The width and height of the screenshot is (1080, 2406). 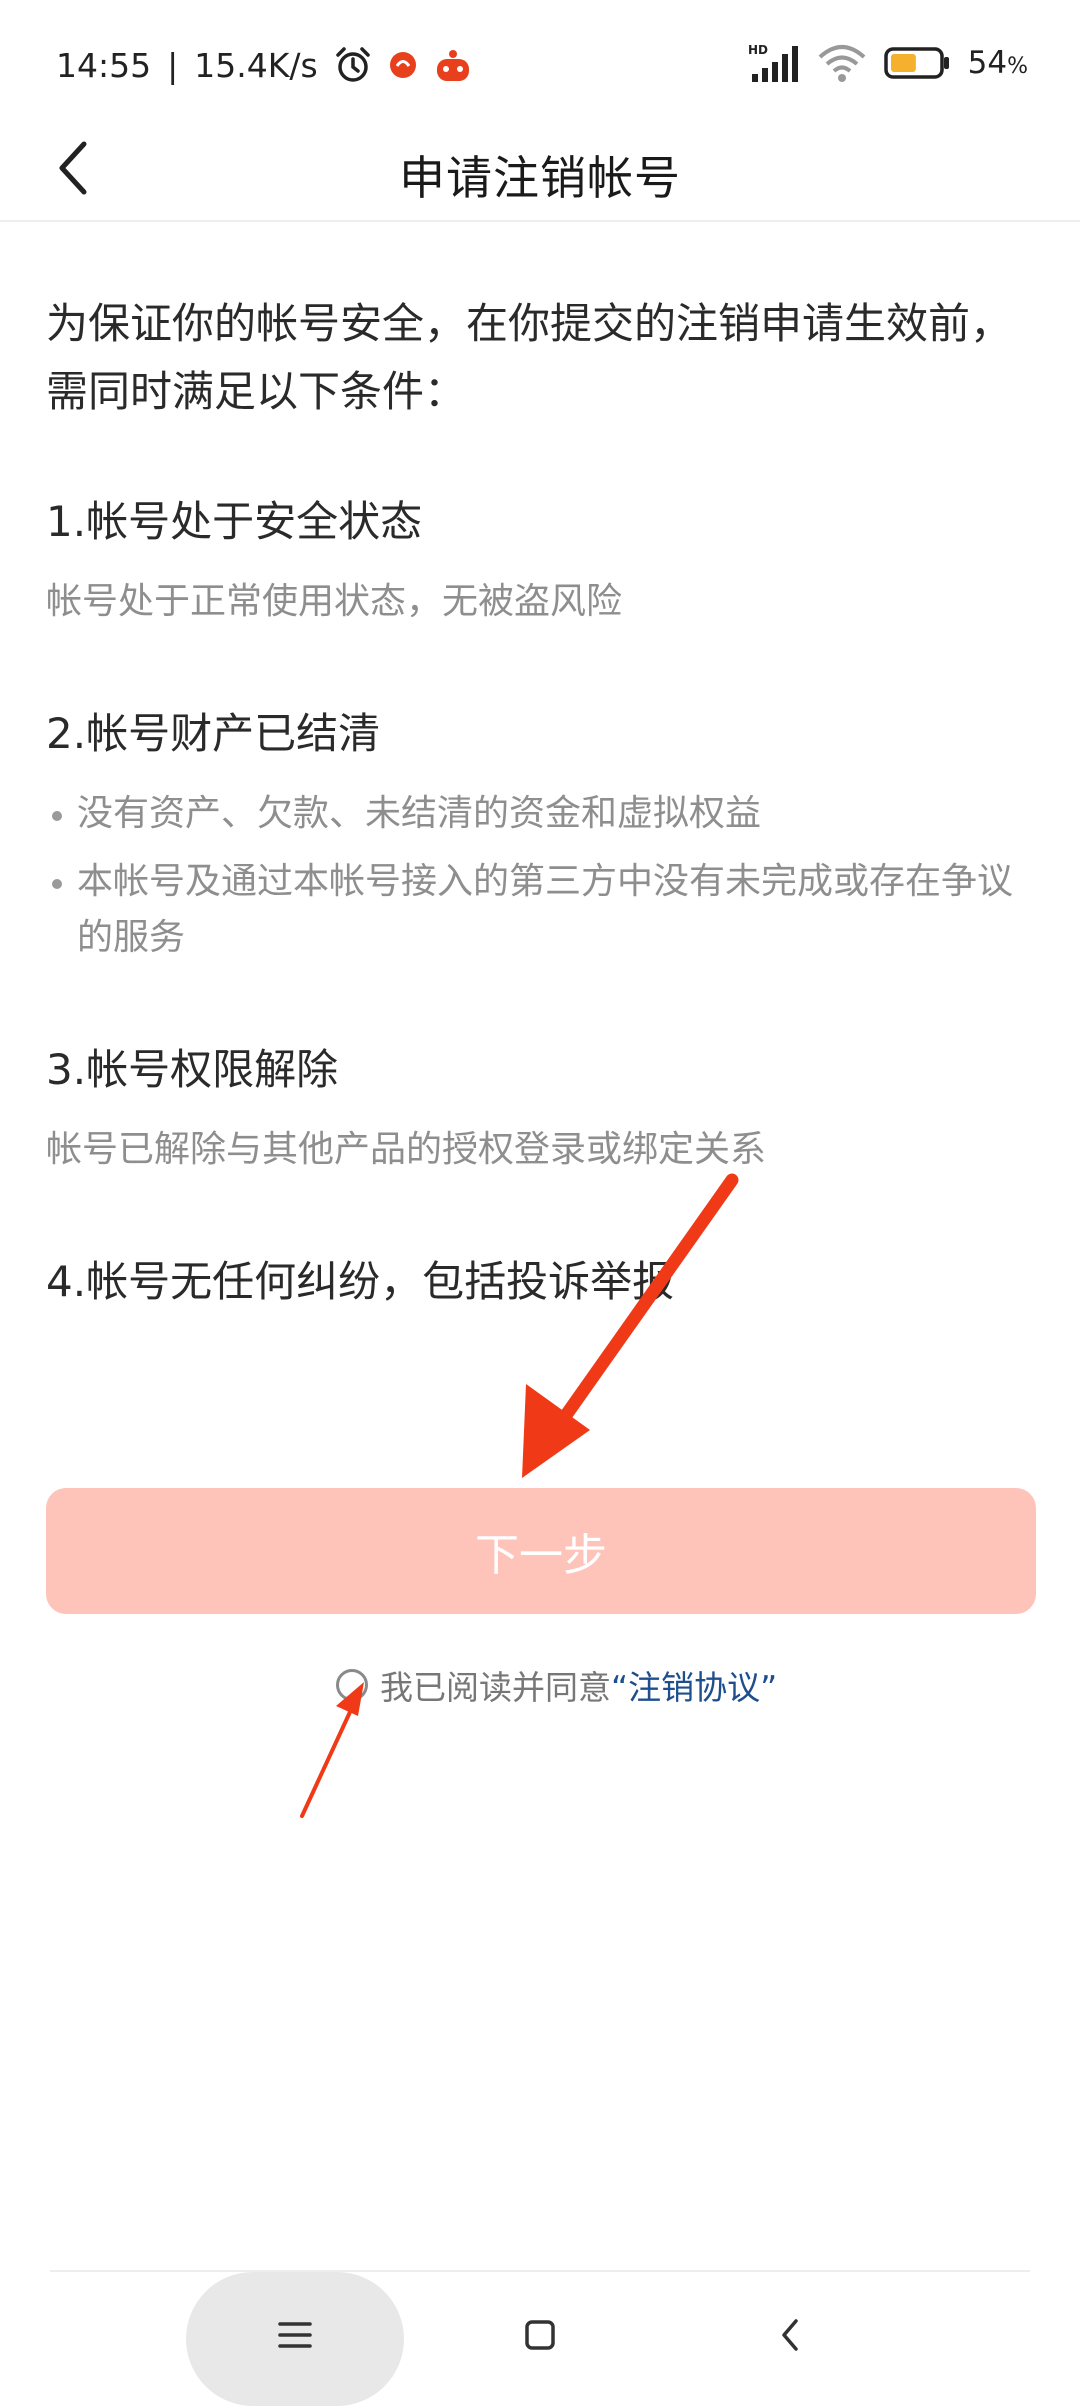 What do you see at coordinates (406, 1149) in the screenshot?
I see `condition-description: 帐号已解除与其他产品的授权登录或绑定关系` at bounding box center [406, 1149].